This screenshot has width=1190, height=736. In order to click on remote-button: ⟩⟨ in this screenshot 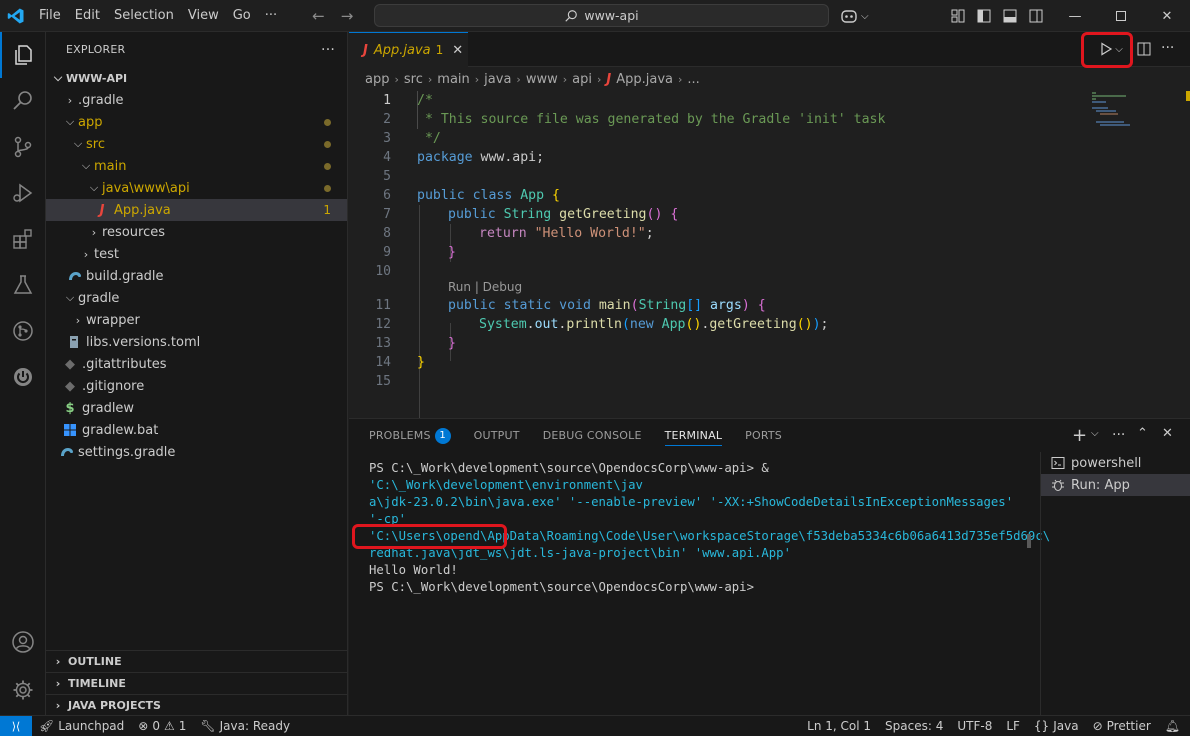, I will do `click(16, 725)`.